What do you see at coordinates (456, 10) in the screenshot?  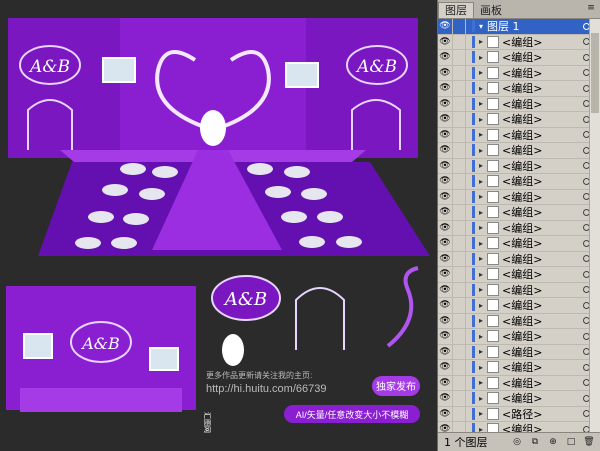 I see `tab-layers: 图层` at bounding box center [456, 10].